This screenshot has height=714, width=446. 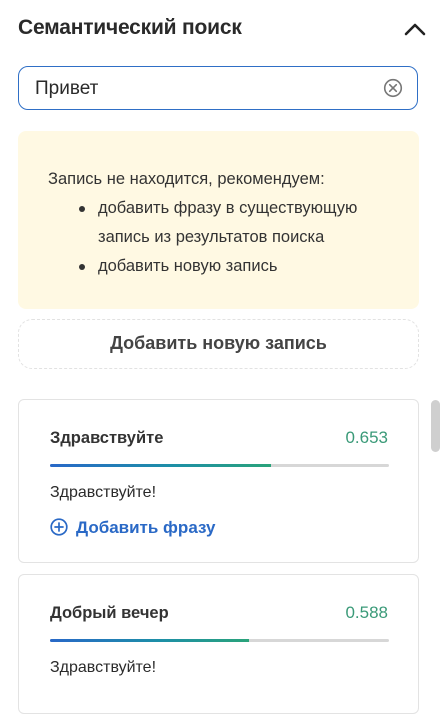 What do you see at coordinates (218, 344) in the screenshot?
I see `add-new-record-button: Добавить новую запись` at bounding box center [218, 344].